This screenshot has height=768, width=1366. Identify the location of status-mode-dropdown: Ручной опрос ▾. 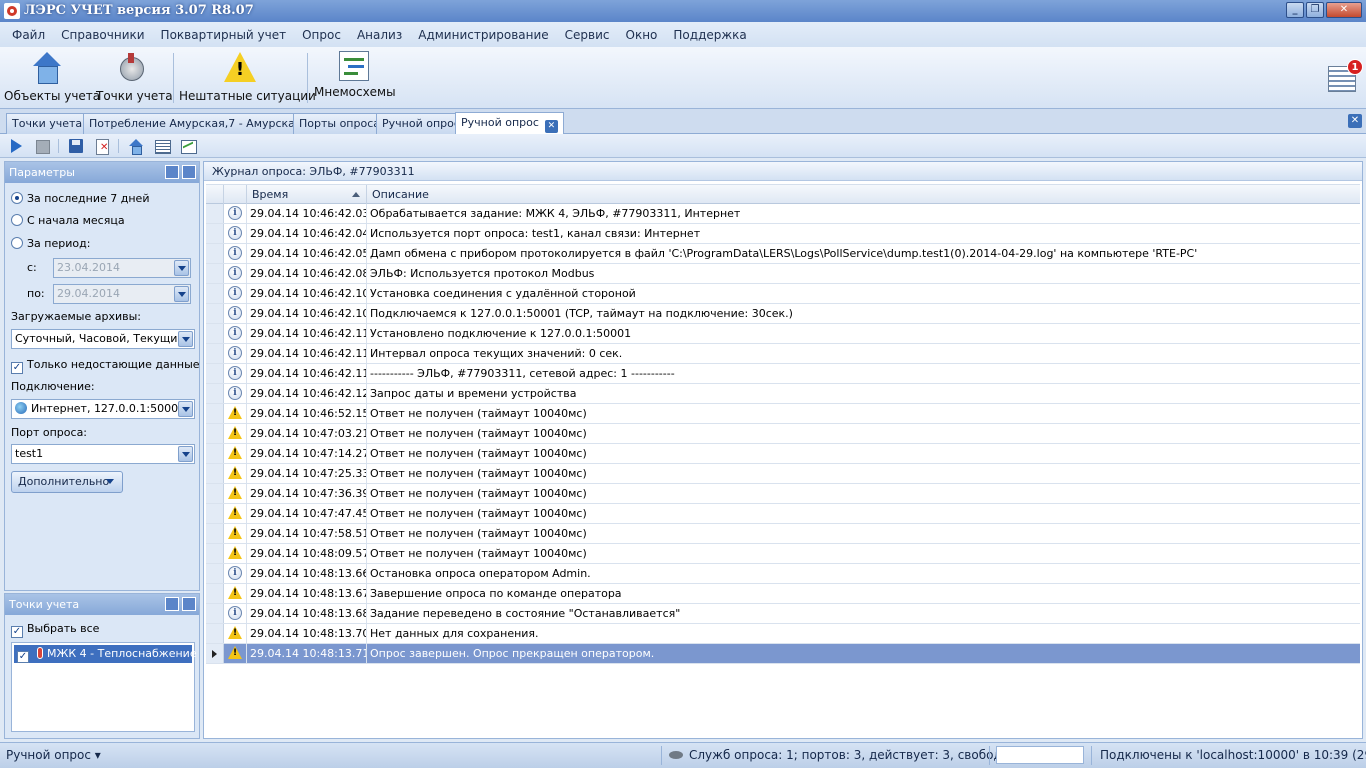
(53, 755).